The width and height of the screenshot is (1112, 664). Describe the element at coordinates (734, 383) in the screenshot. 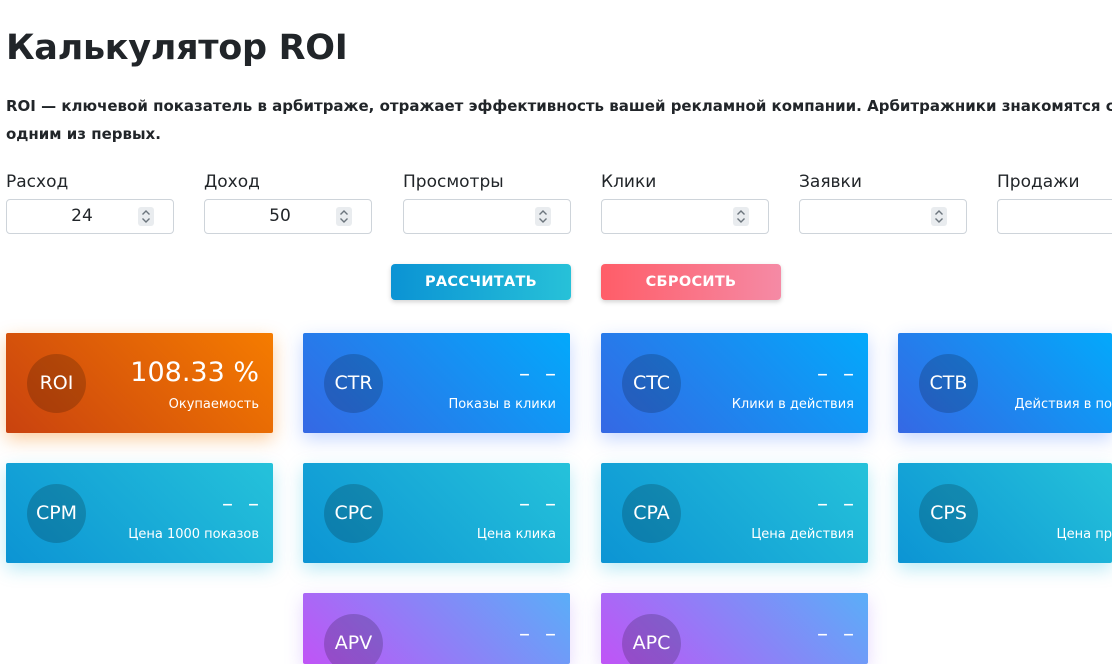

I see `metric-card-ctc: CTC – – Клики в действия` at that location.